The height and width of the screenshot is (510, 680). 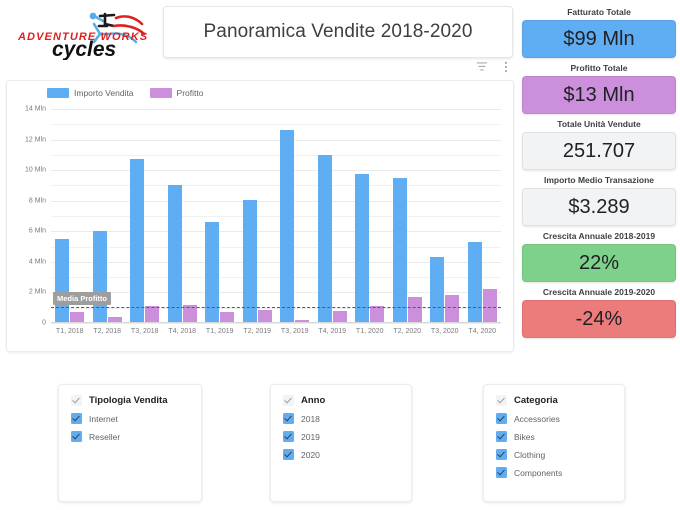 What do you see at coordinates (108, 222) in the screenshot?
I see `bar-group: T2, 2018` at bounding box center [108, 222].